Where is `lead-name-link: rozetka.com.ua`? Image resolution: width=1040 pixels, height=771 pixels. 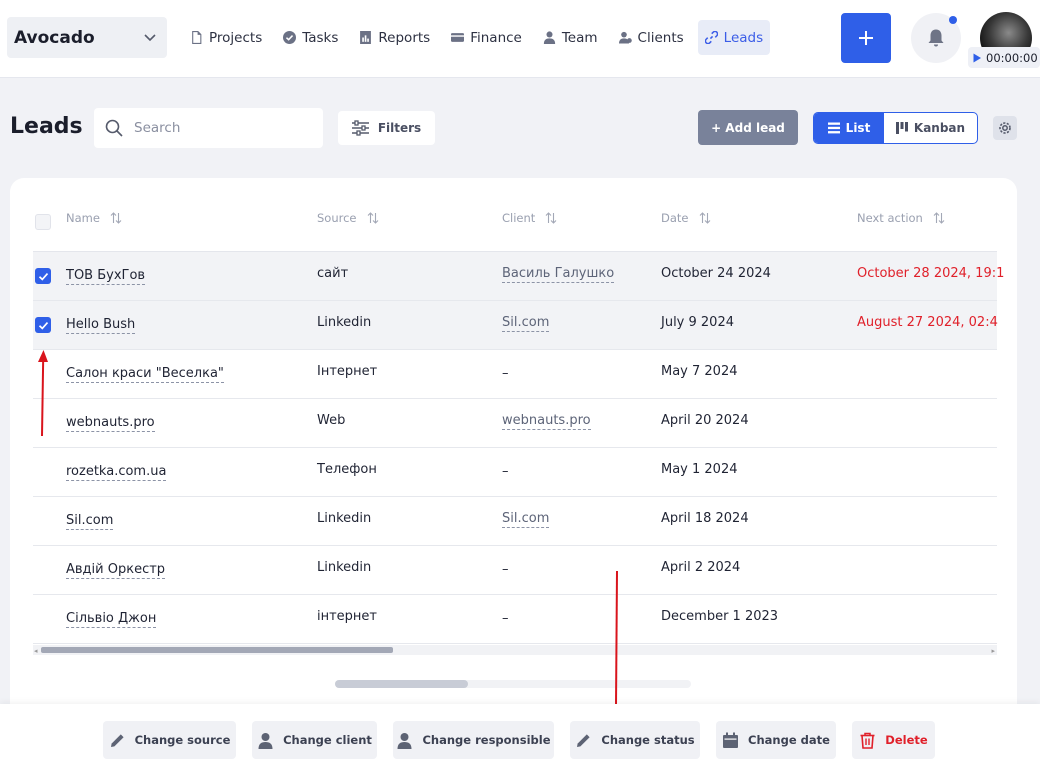 lead-name-link: rozetka.com.ua is located at coordinates (116, 472).